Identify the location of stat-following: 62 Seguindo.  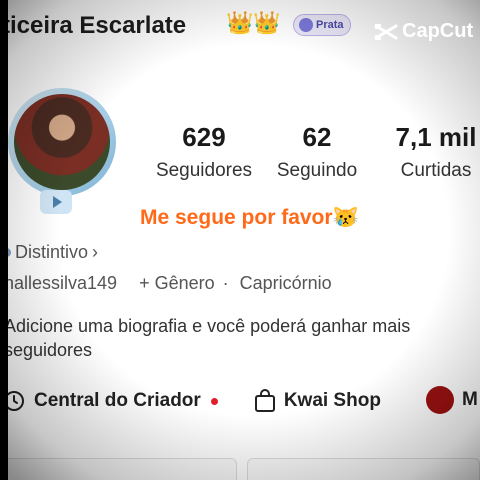
(317, 152).